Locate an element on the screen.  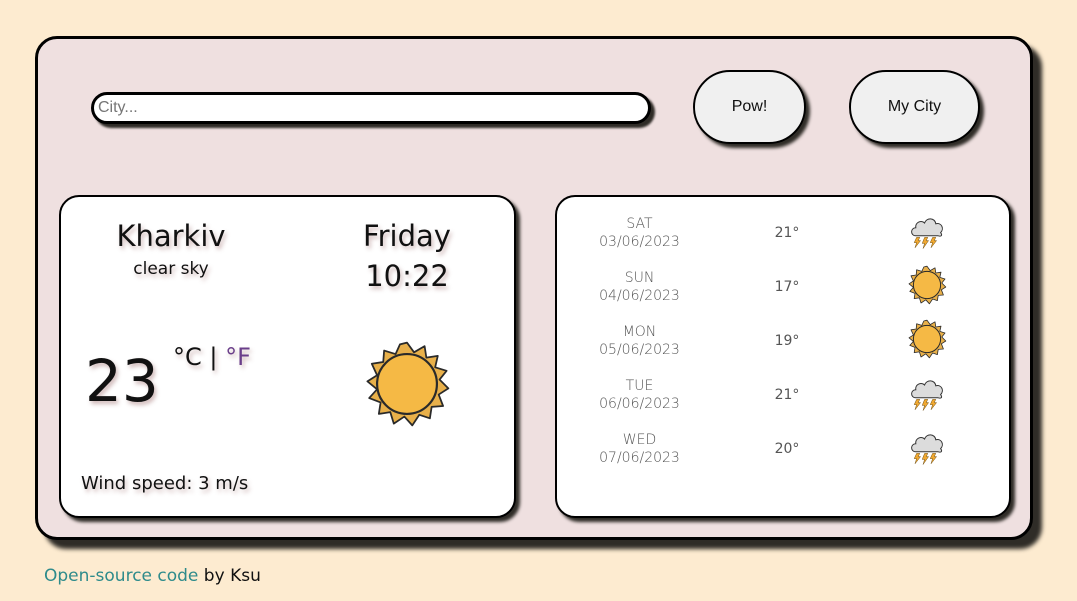
forecast-row: MON 05/06/2023 19° is located at coordinates (783, 350).